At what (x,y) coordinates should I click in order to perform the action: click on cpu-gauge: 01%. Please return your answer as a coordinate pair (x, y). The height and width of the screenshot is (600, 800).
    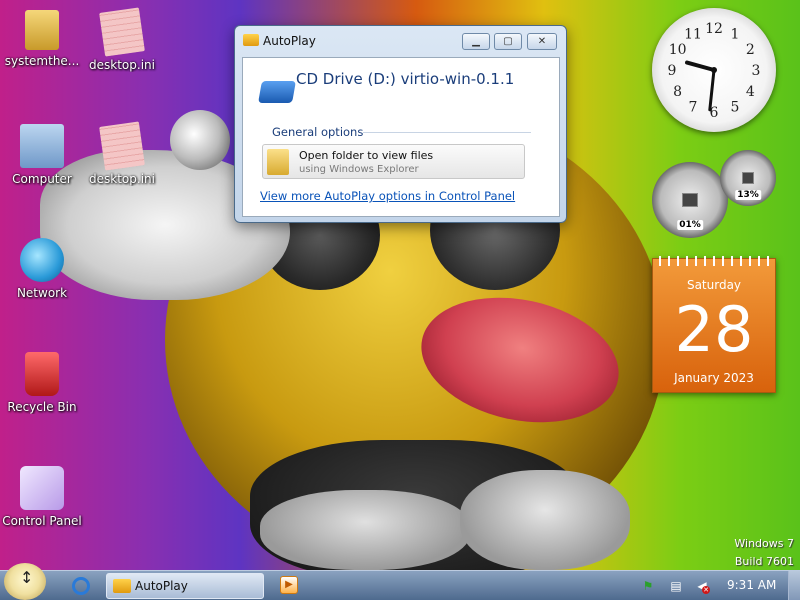
    Looking at the image, I should click on (690, 200).